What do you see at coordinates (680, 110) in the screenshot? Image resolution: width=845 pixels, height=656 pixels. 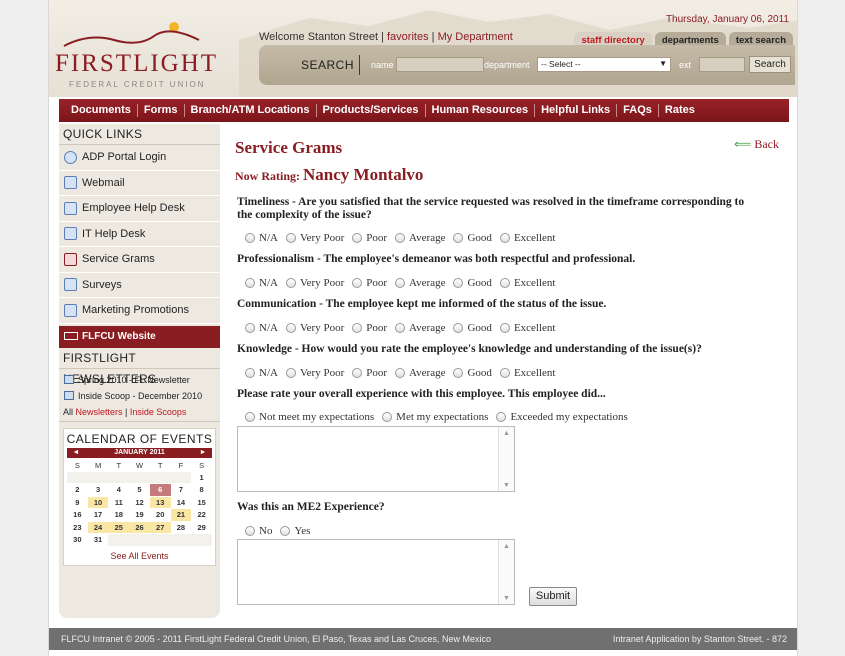 I see `nav-rates: Rates` at bounding box center [680, 110].